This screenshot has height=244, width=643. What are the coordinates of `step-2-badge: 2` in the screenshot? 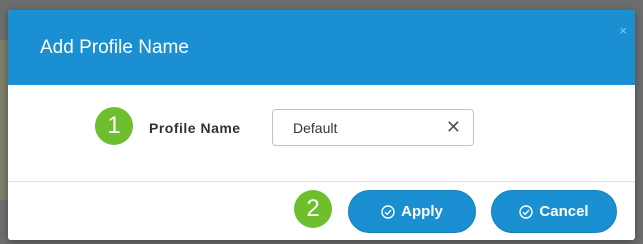 It's located at (313, 209).